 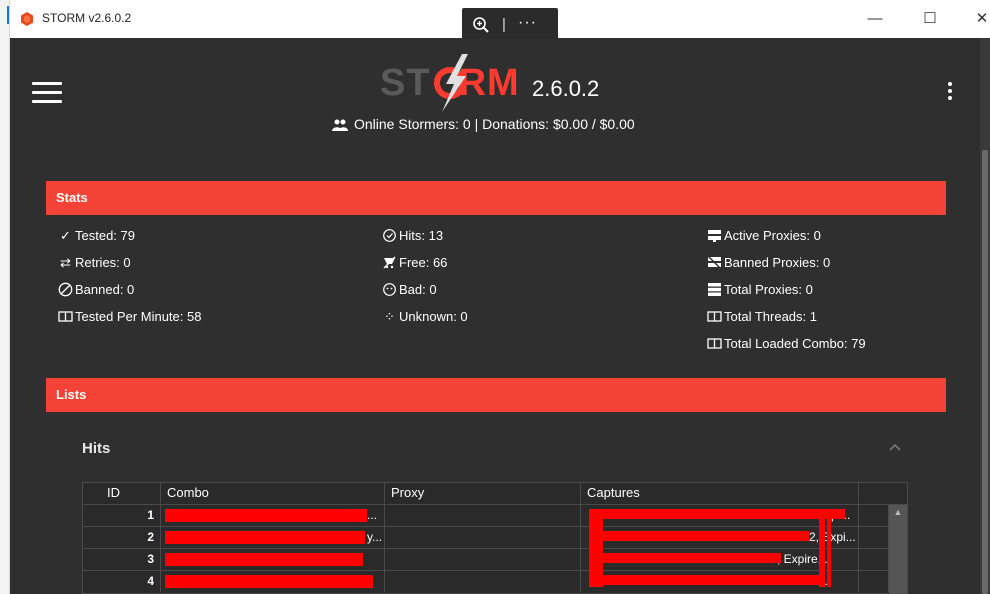 I want to click on chevron-up-icon, so click(x=895, y=447).